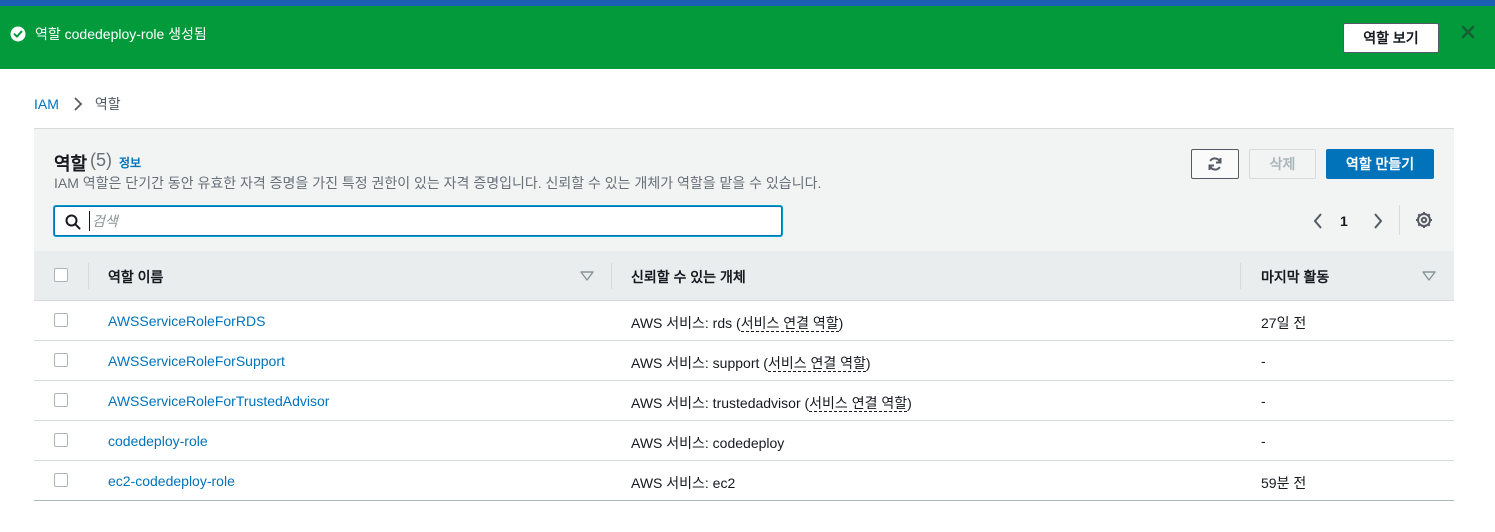 This screenshot has height=532, width=1495. Describe the element at coordinates (683, 483) in the screenshot. I see `trusted-entity: AWS 서비스: ec2` at that location.